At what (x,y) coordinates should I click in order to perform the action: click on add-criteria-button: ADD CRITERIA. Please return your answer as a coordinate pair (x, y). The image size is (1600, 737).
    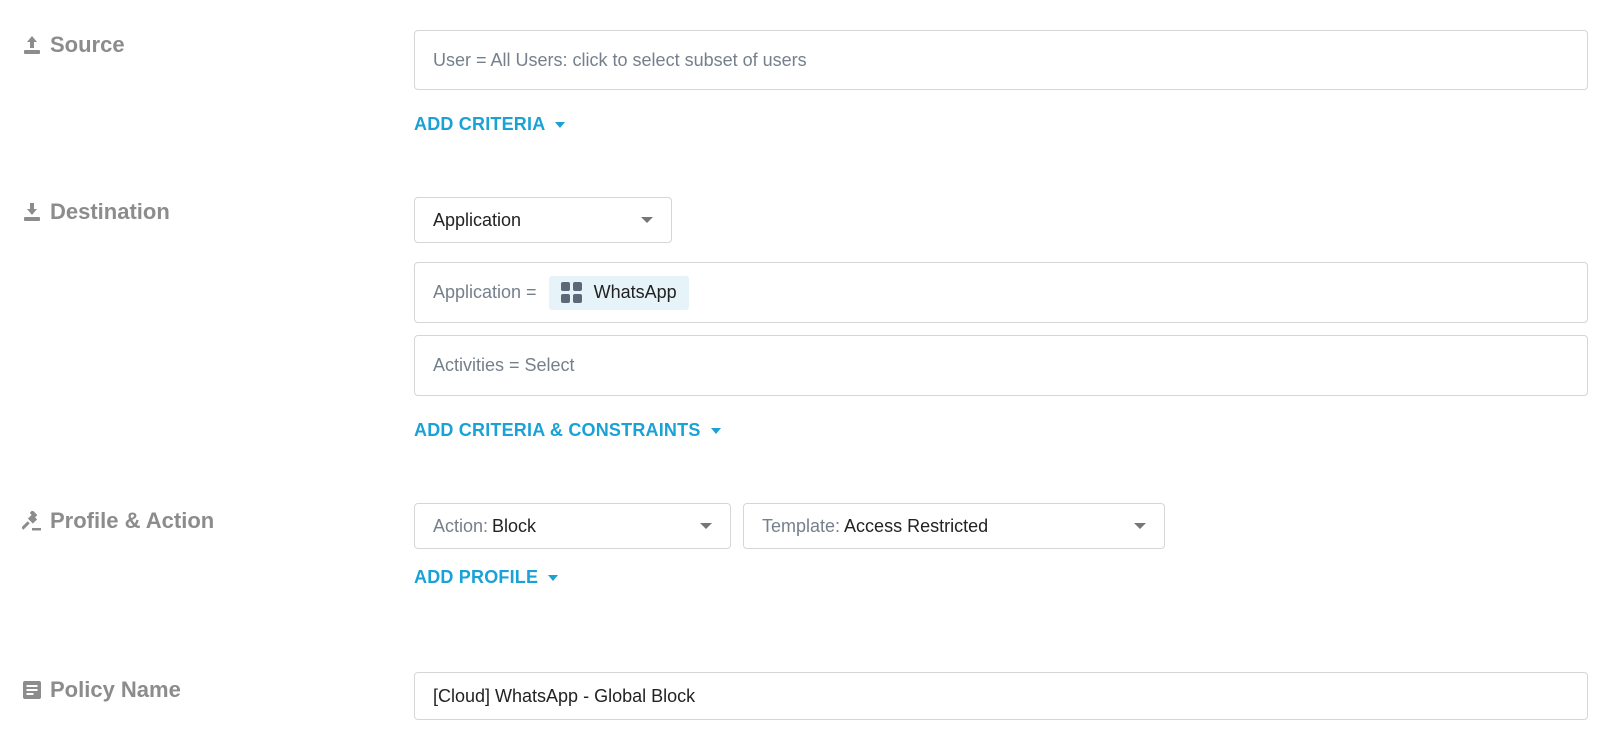
    Looking at the image, I should click on (490, 124).